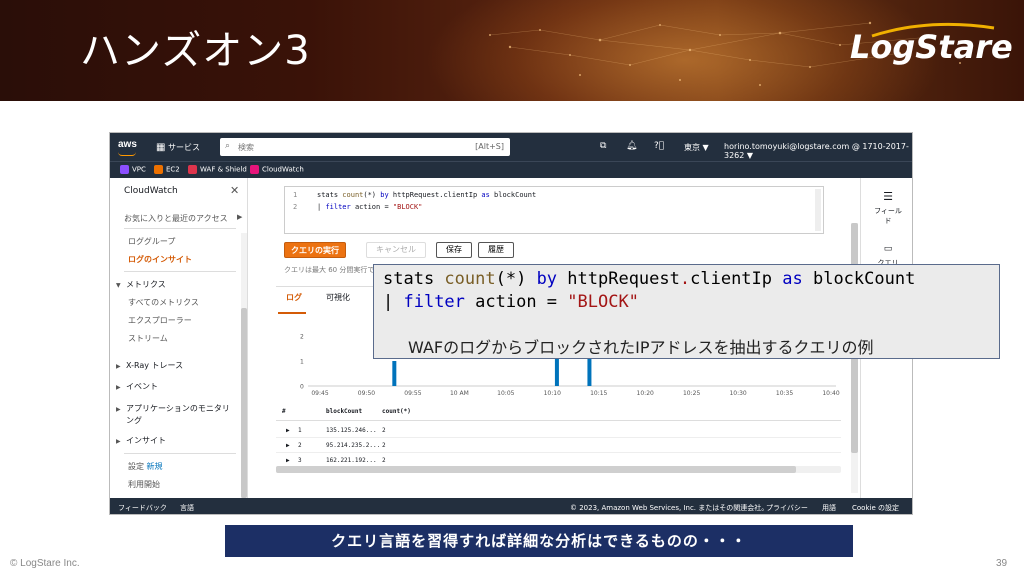 The width and height of the screenshot is (1024, 576). What do you see at coordinates (127, 144) in the screenshot?
I see `aws-logo: aws` at bounding box center [127, 144].